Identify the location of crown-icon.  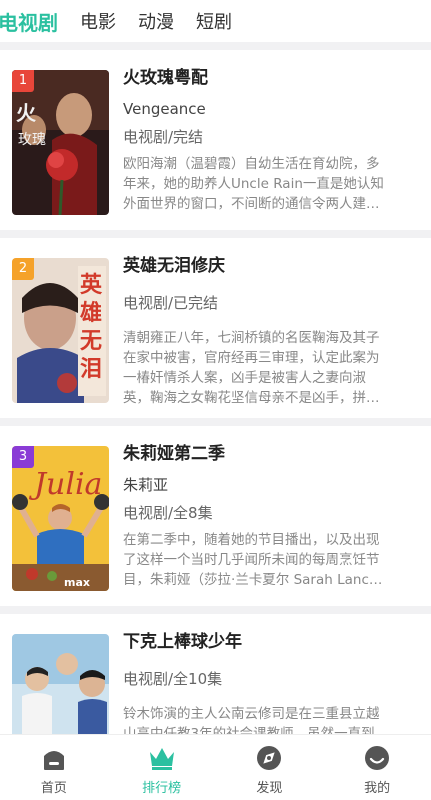
(162, 758).